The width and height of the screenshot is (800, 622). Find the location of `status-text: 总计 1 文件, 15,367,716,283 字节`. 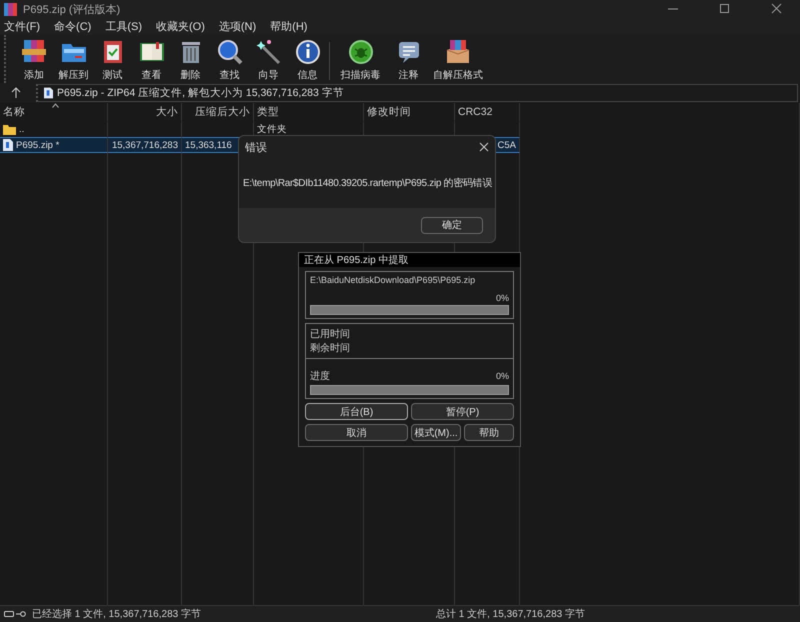

status-text: 总计 1 文件, 15,367,716,283 字节 is located at coordinates (510, 614).